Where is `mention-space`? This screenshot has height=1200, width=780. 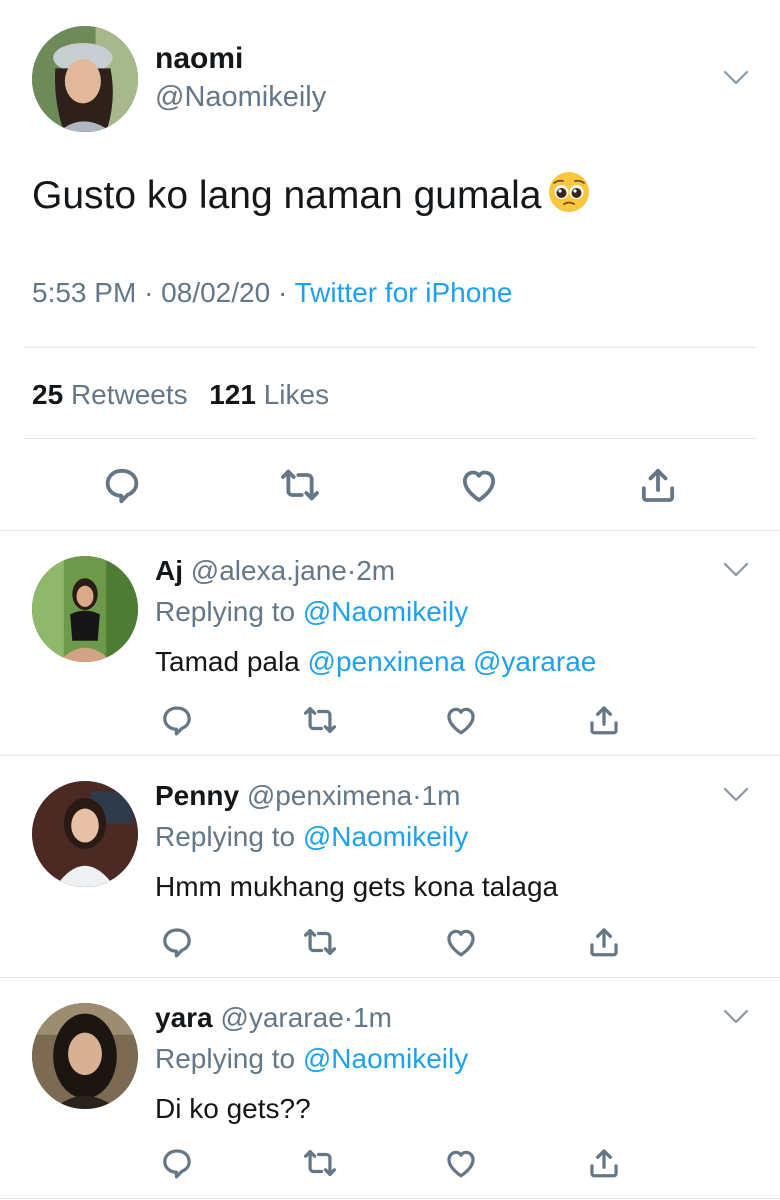
mention-space is located at coordinates (469, 661).